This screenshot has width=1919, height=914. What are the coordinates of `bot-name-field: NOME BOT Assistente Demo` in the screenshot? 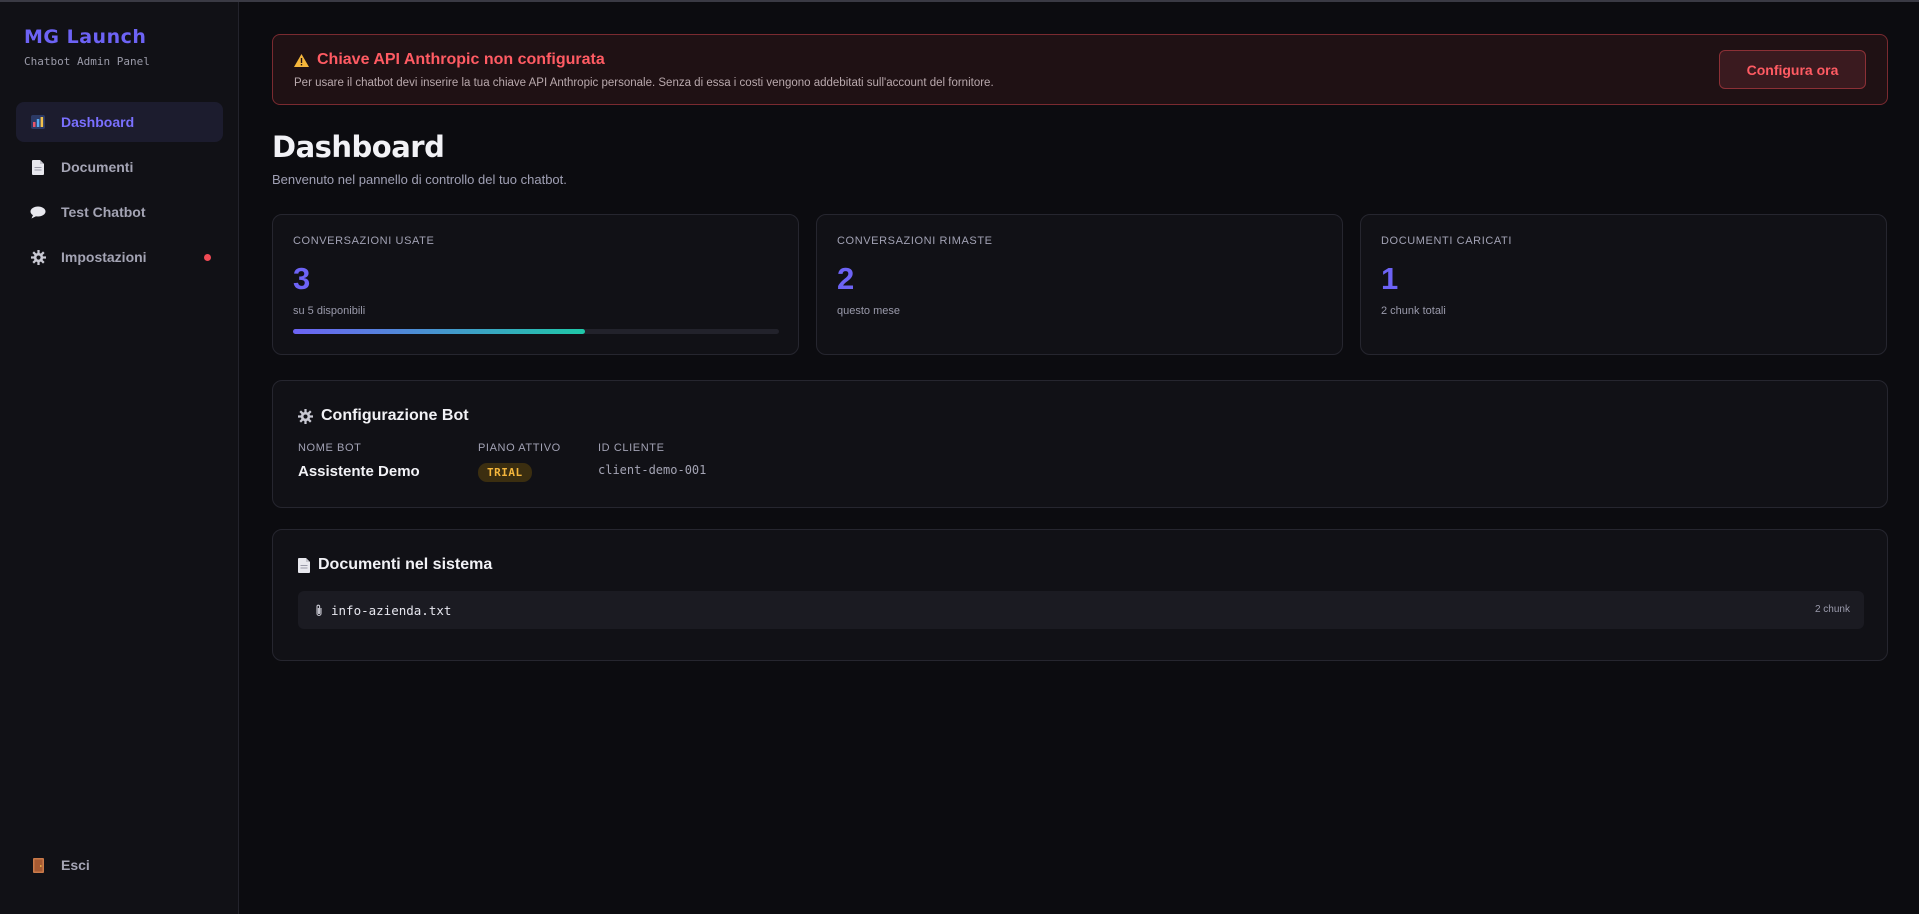 It's located at (359, 461).